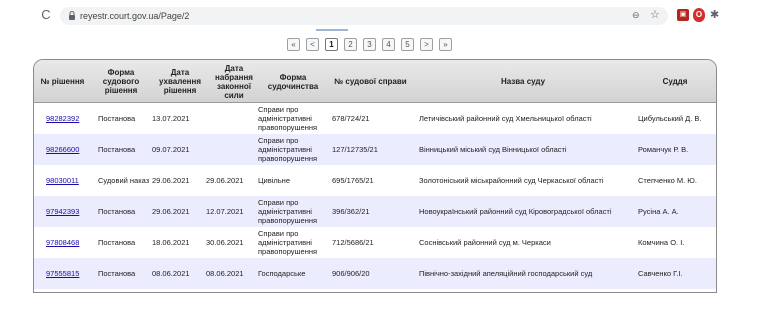 The width and height of the screenshot is (760, 315). Describe the element at coordinates (667, 180) in the screenshot. I see `cell-judge-text: Степченко М. Ю.` at that location.